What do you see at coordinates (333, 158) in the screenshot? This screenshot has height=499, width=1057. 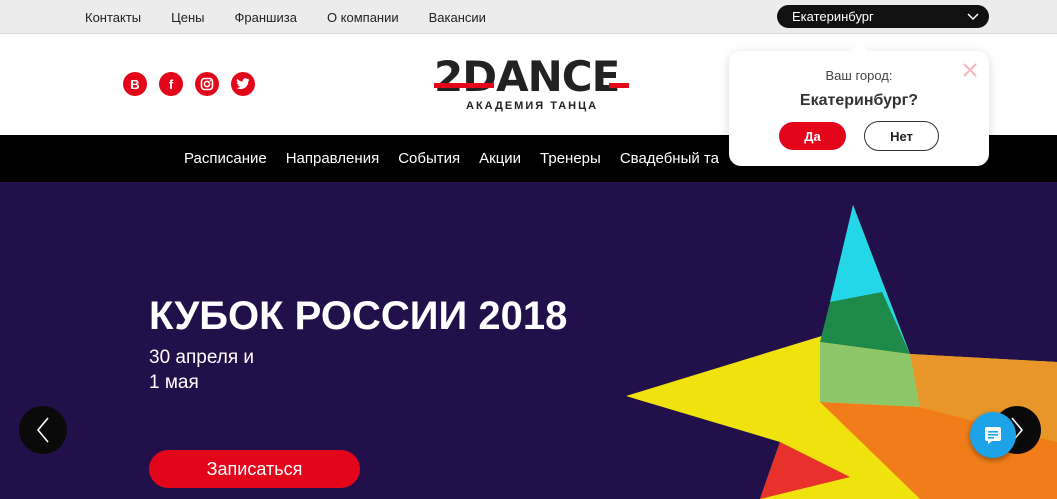 I see `nav-item-directions: Направления` at bounding box center [333, 158].